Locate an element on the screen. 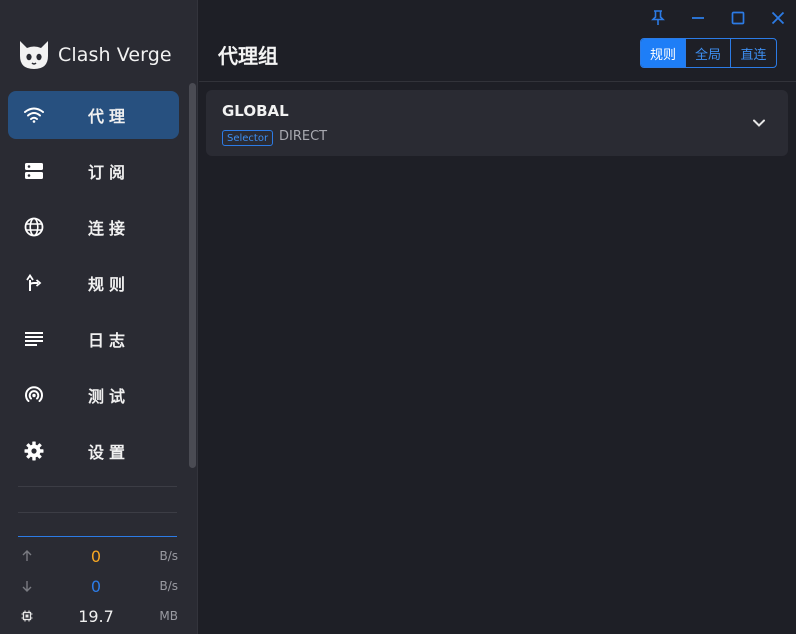  traffic-graph-baseline is located at coordinates (97, 536).